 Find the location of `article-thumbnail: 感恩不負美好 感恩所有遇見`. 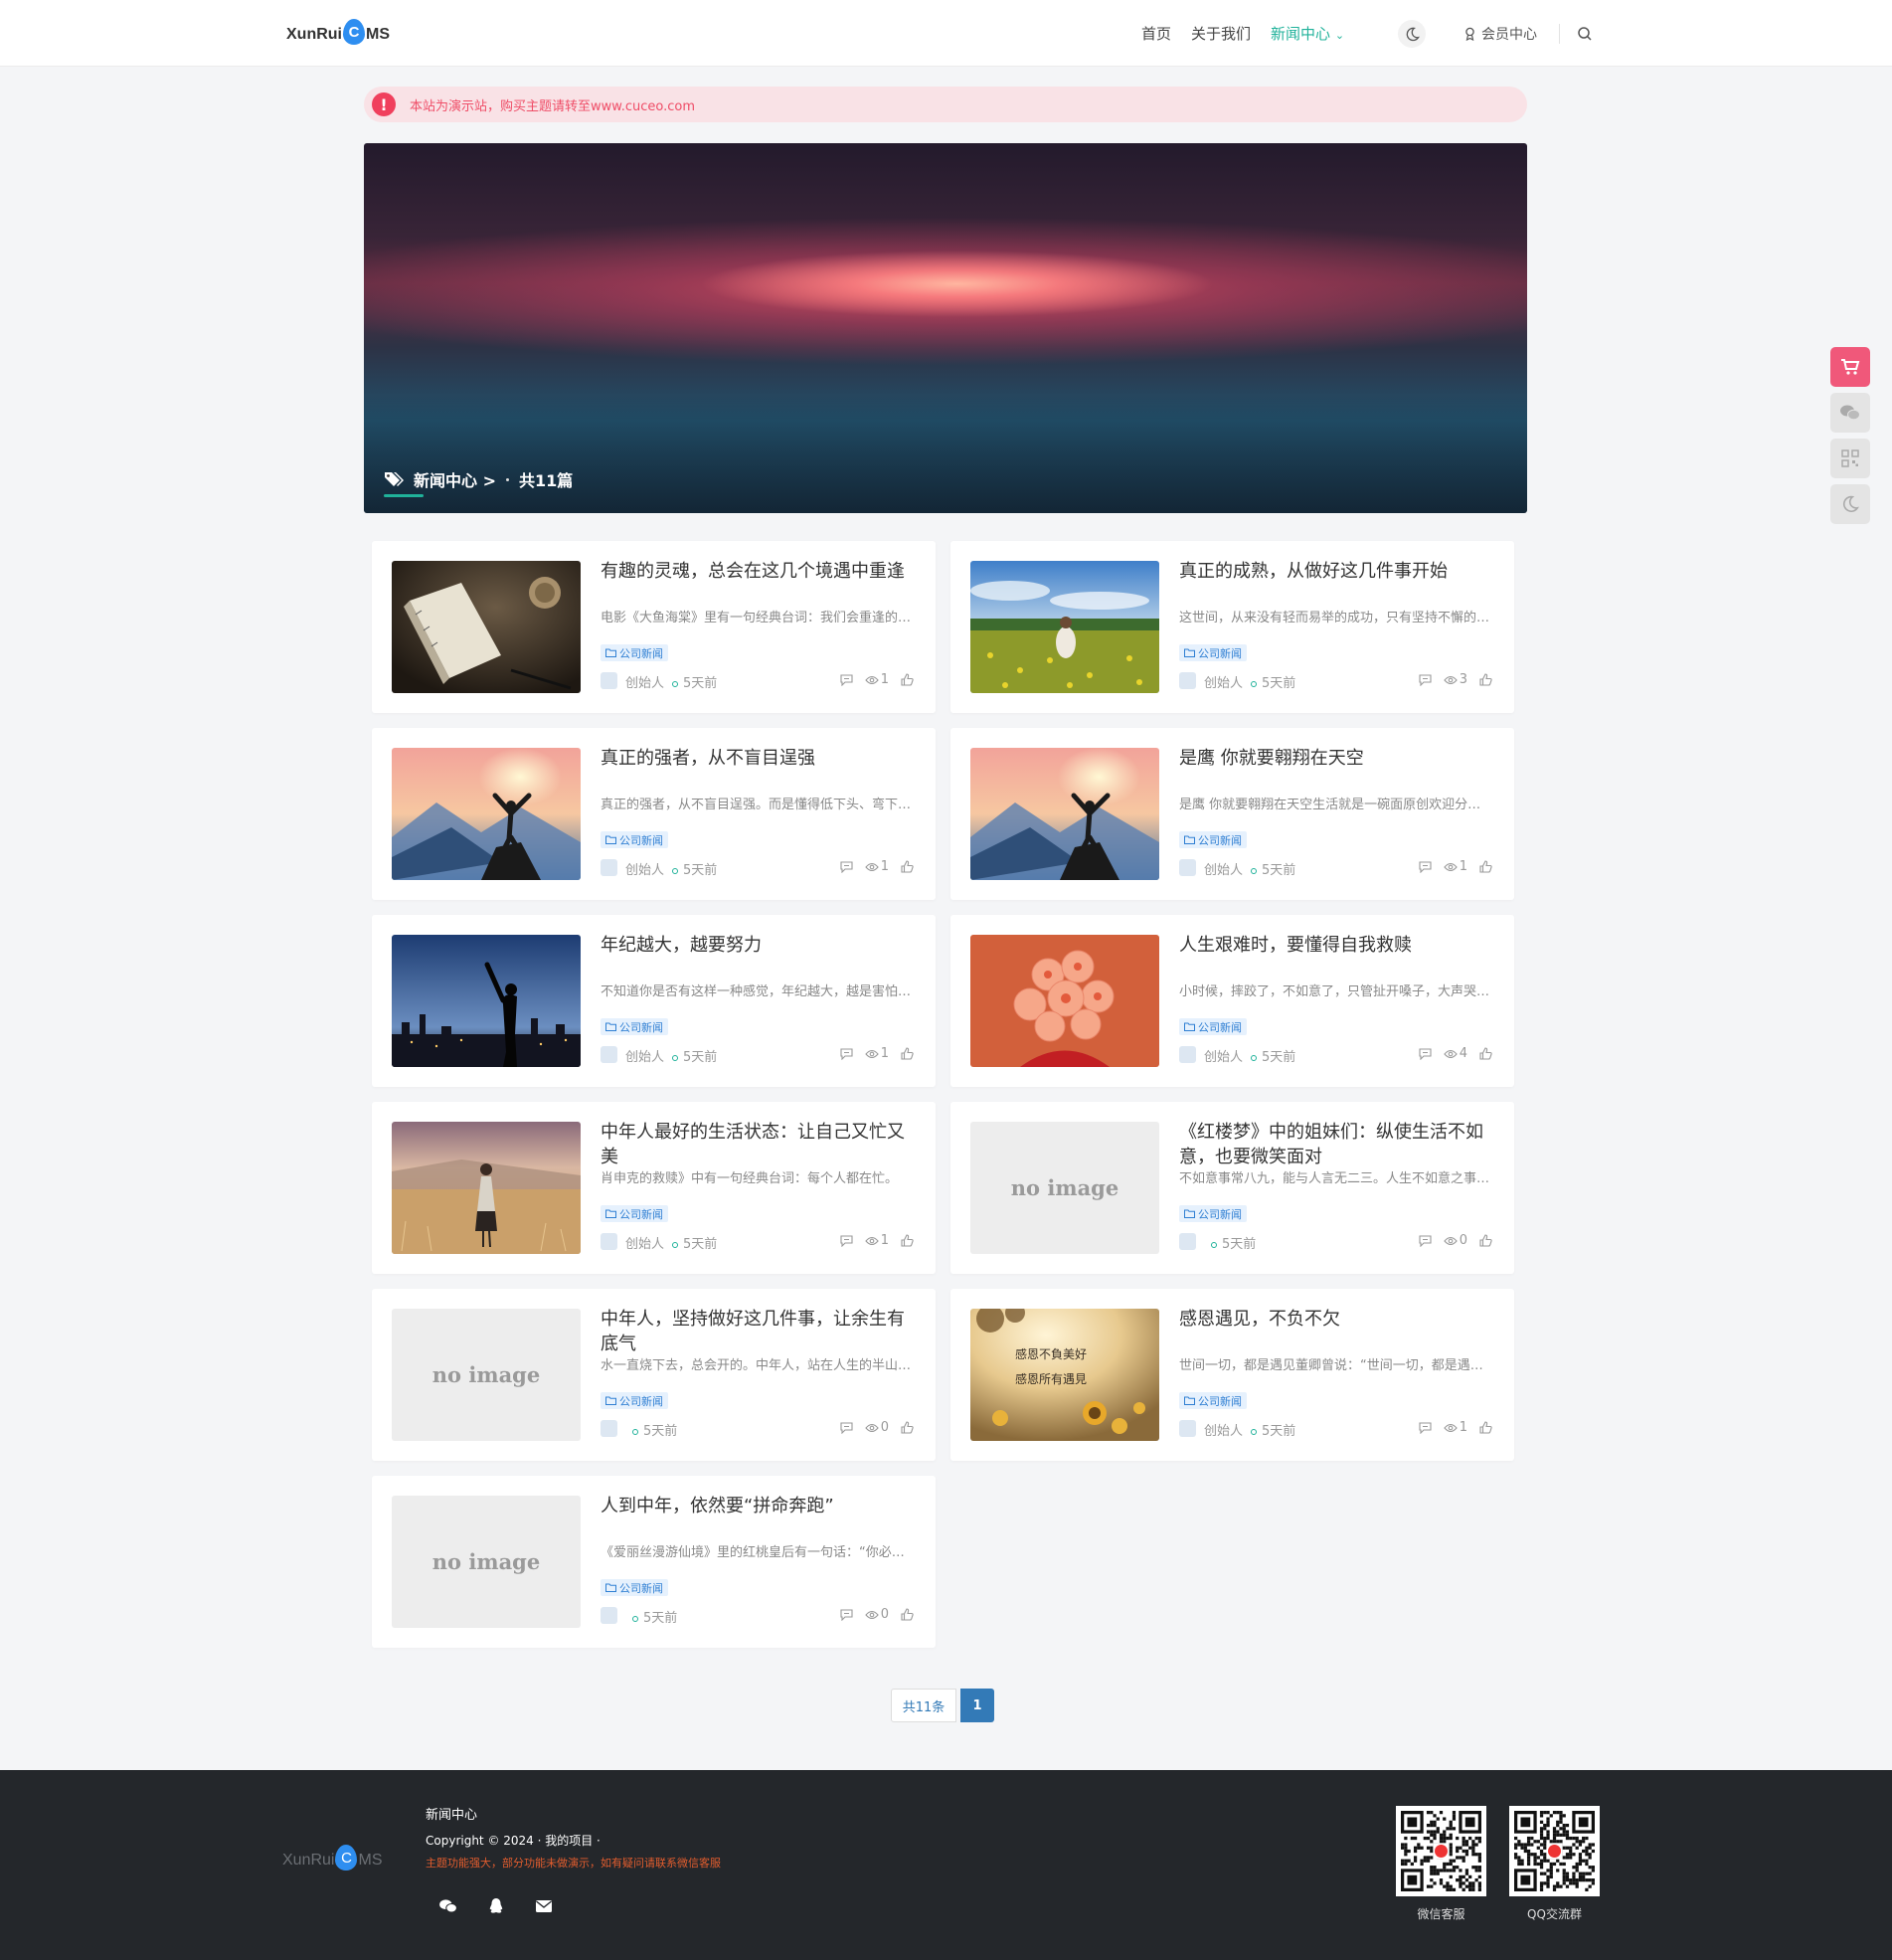

article-thumbnail: 感恩不負美好 感恩所有遇見 is located at coordinates (1064, 1375).